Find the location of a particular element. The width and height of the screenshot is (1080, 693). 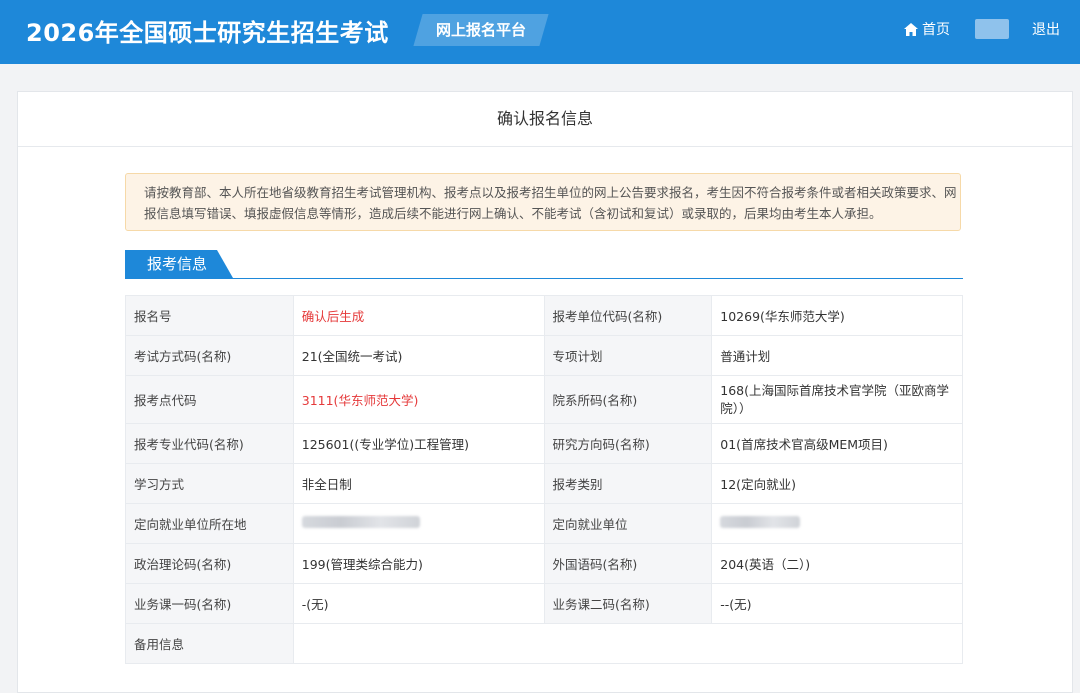

table-row: 备用信息 is located at coordinates (544, 643).